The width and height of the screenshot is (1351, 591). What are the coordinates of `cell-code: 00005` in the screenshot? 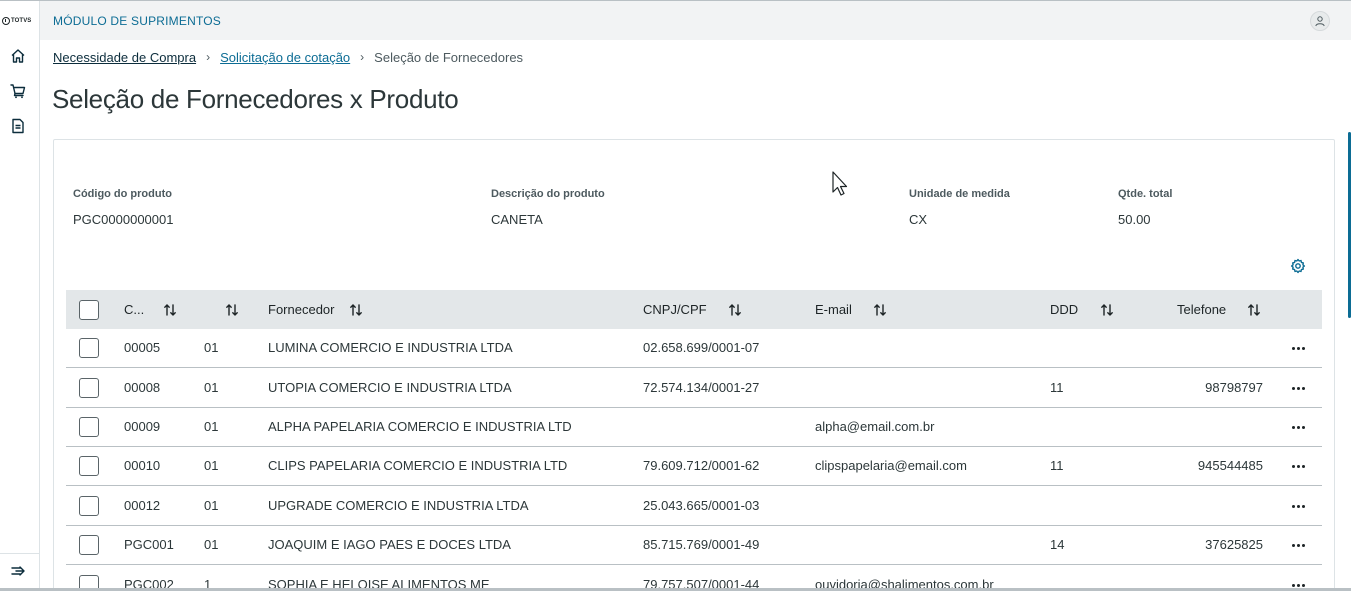 It's located at (142, 347).